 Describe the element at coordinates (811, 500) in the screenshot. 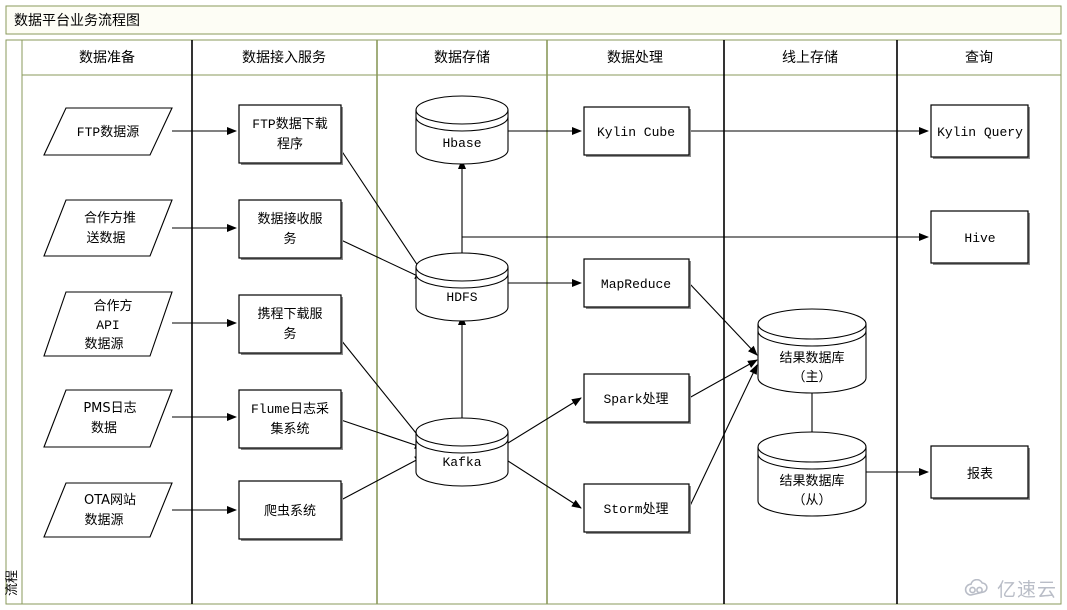

I see `node-label: （从）` at that location.